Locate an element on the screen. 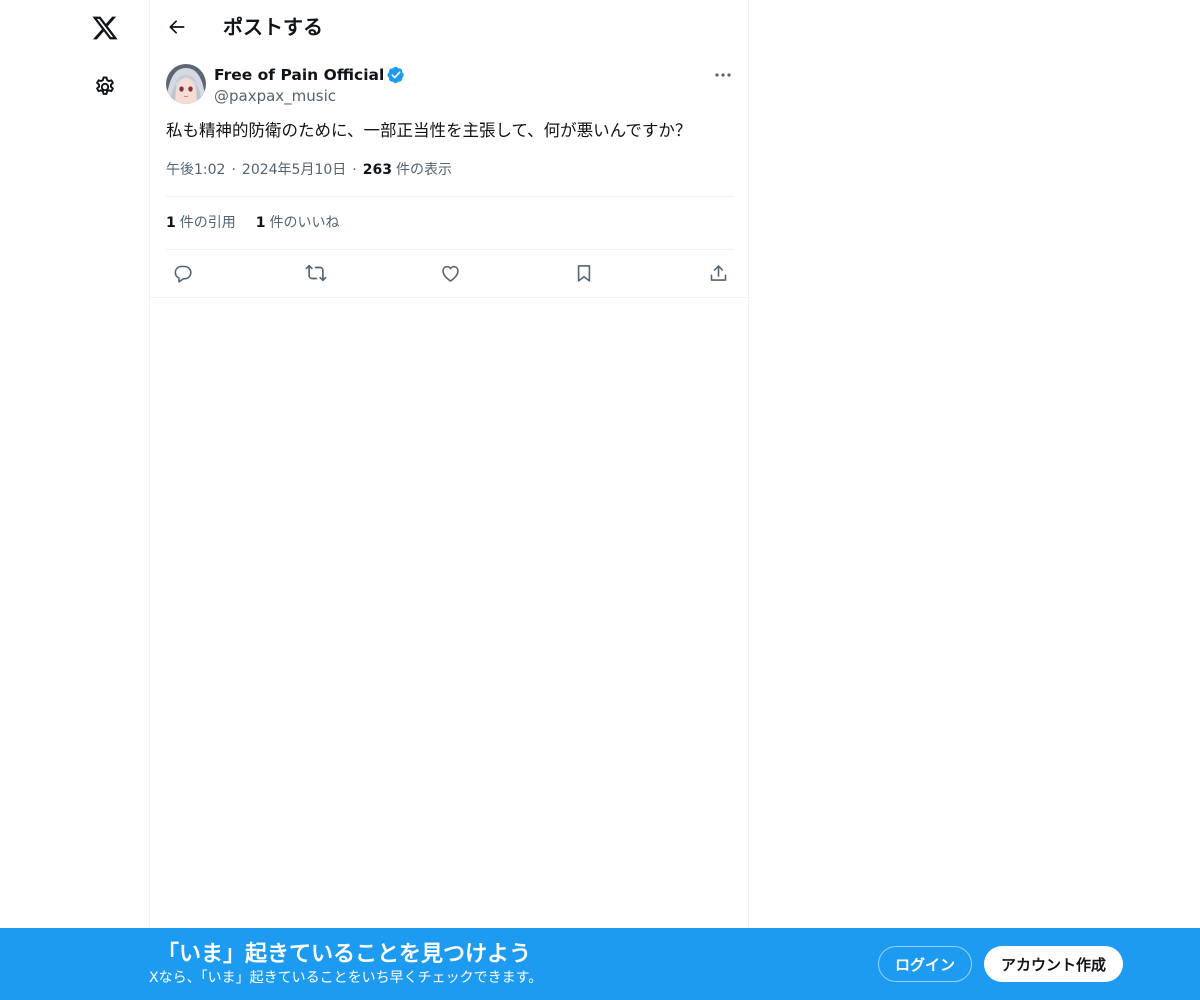  more-button is located at coordinates (723, 75).